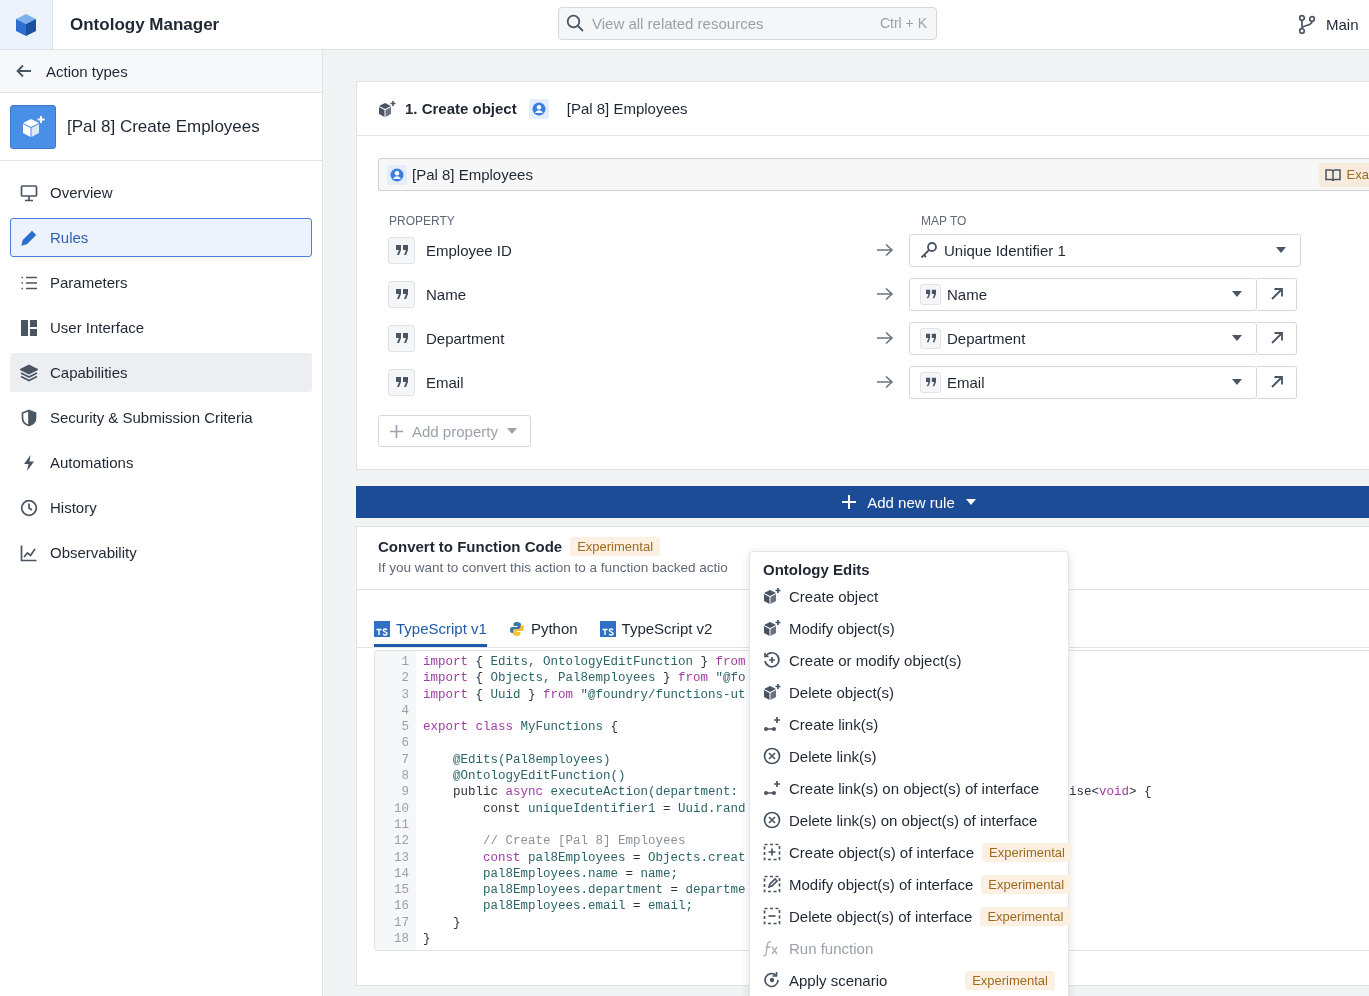 The height and width of the screenshot is (996, 1369). Describe the element at coordinates (772, 788) in the screenshot. I see `link-icon` at that location.